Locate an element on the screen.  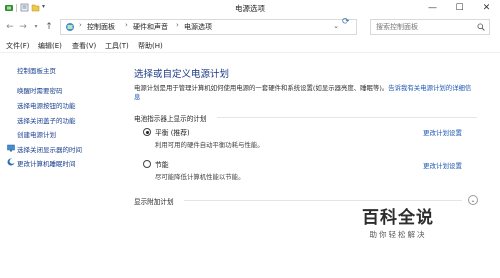
watermark-title: 百科全说 is located at coordinates (398, 218).